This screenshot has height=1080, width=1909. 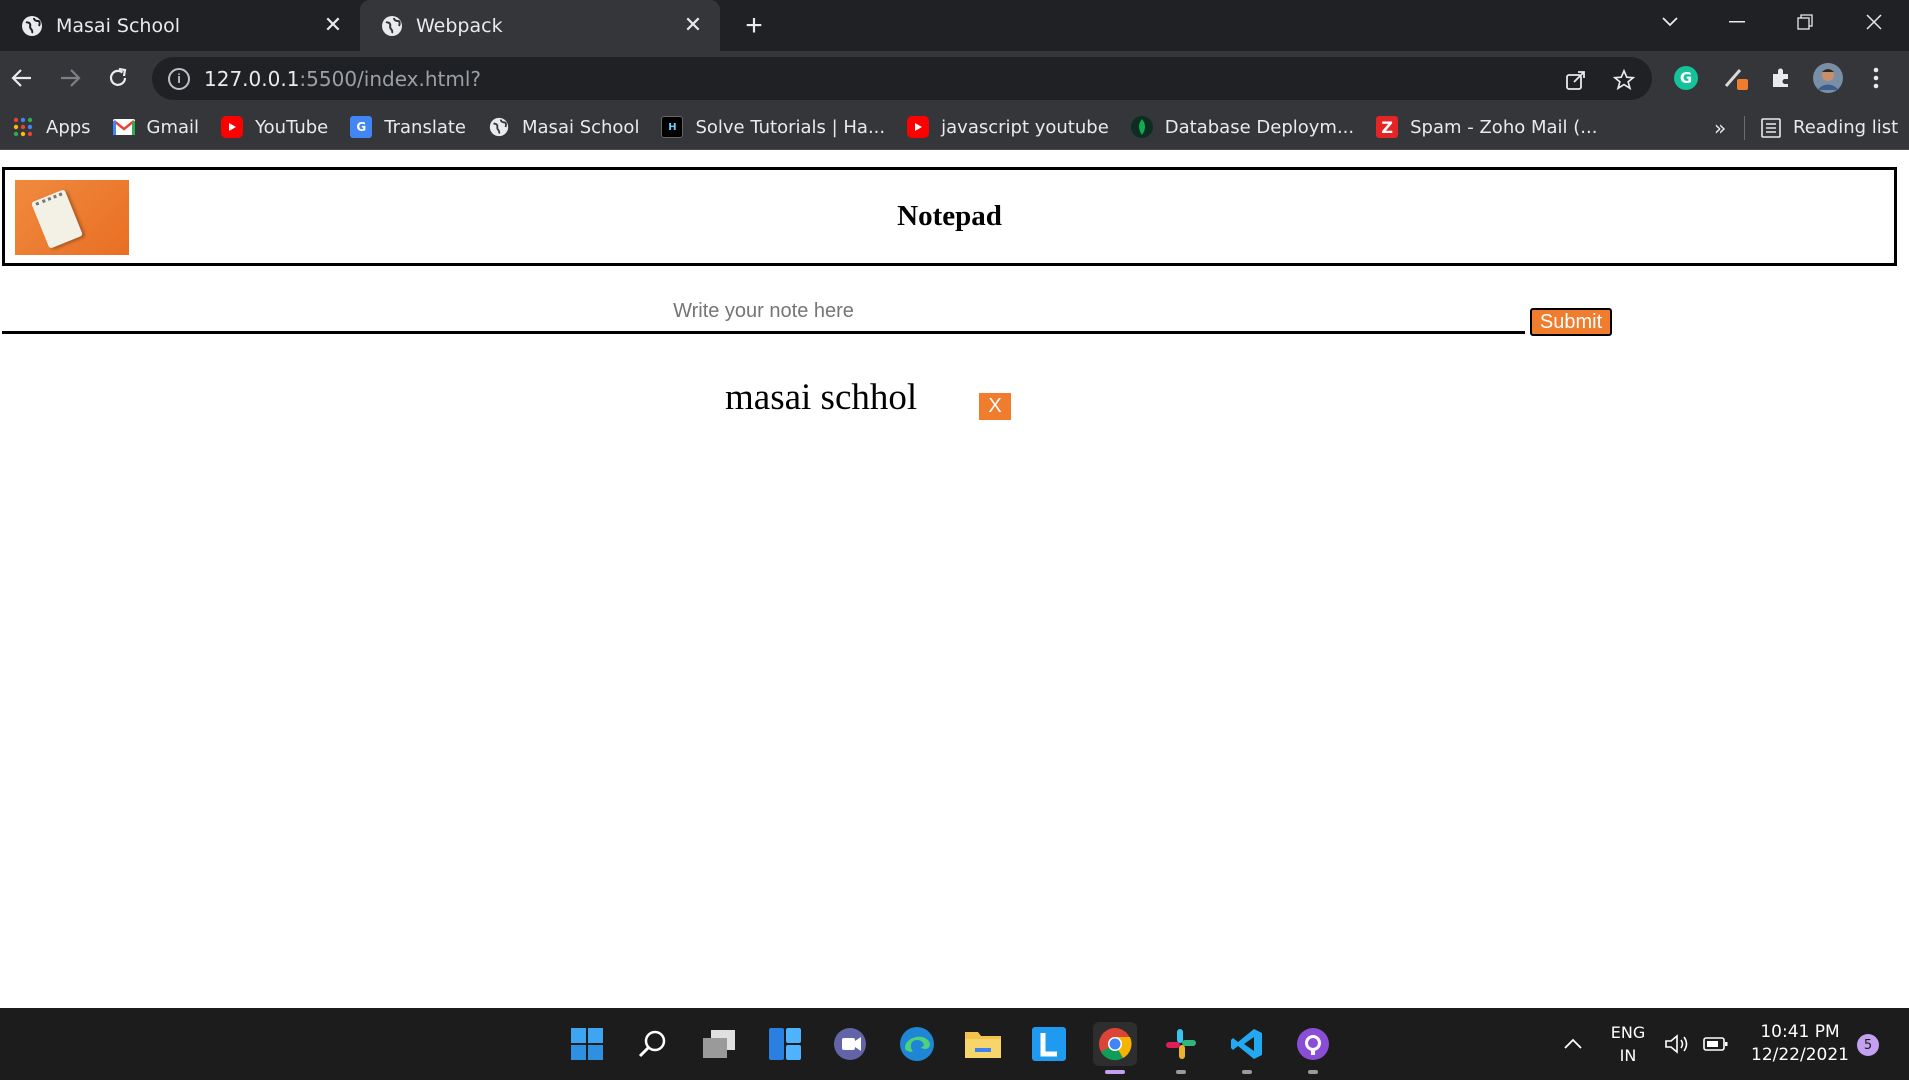 I want to click on edge-browser-icon, so click(x=917, y=1044).